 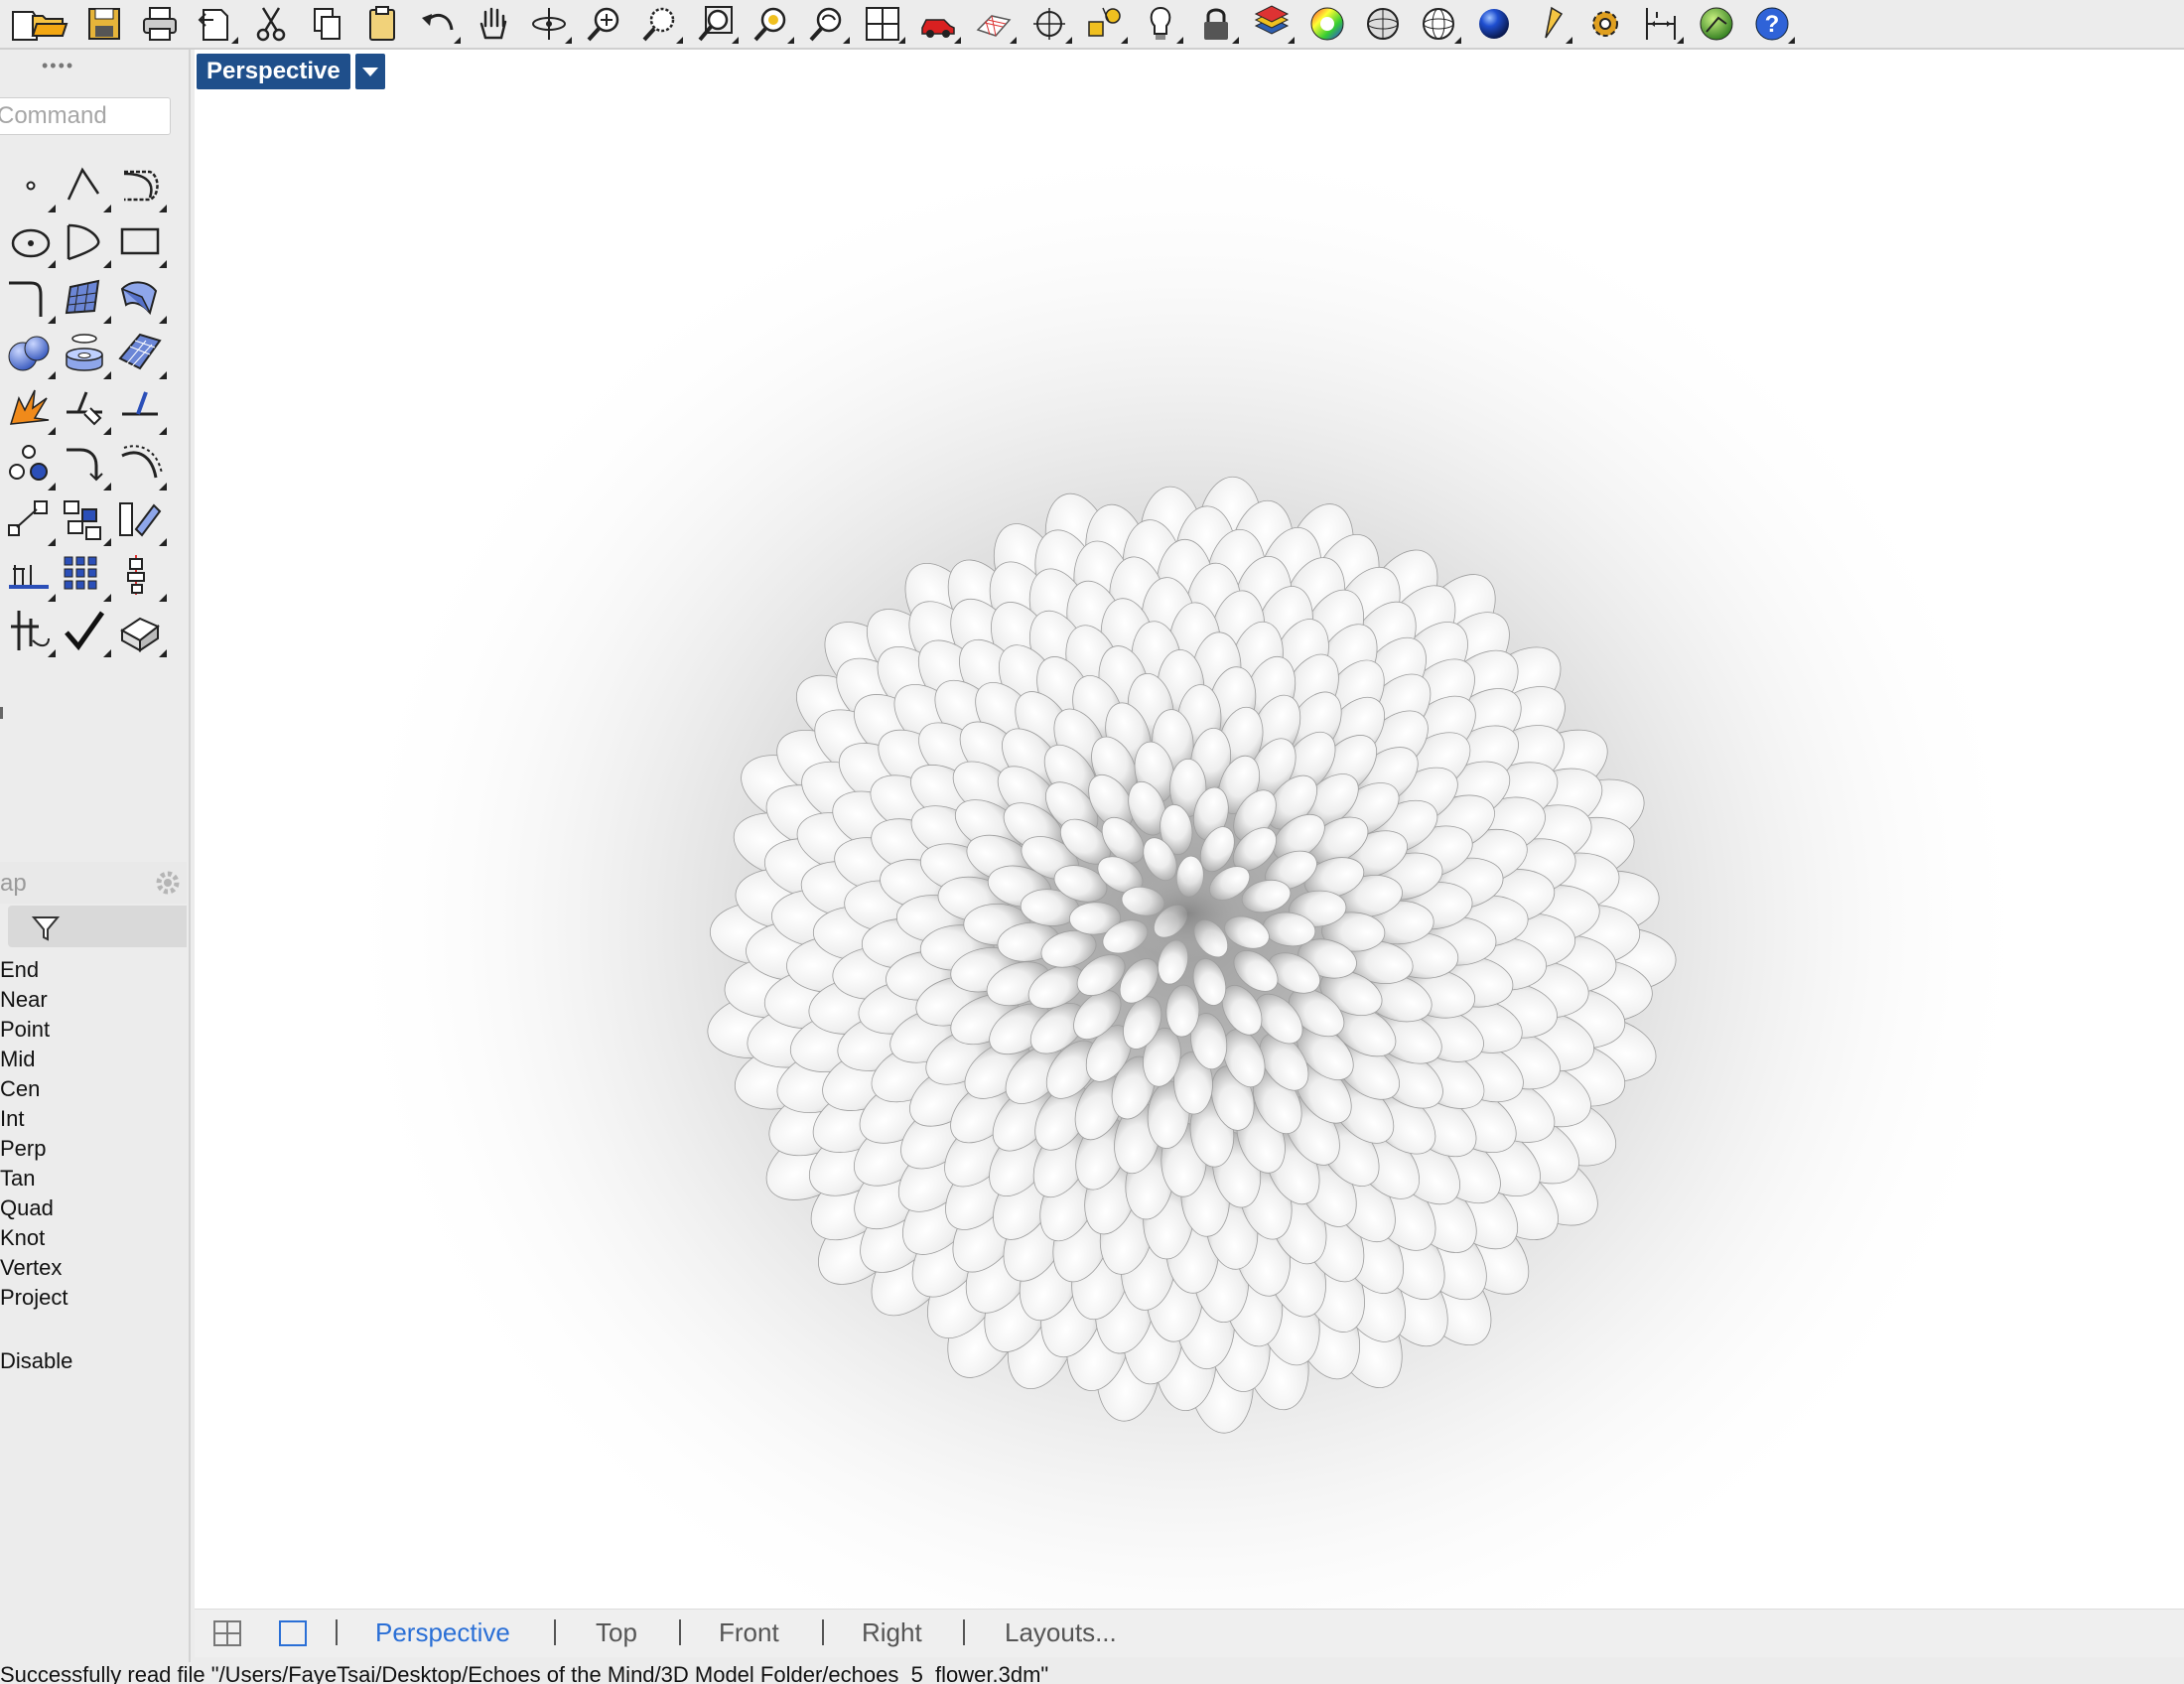 What do you see at coordinates (29, 519) in the screenshot?
I see `scale-icon` at bounding box center [29, 519].